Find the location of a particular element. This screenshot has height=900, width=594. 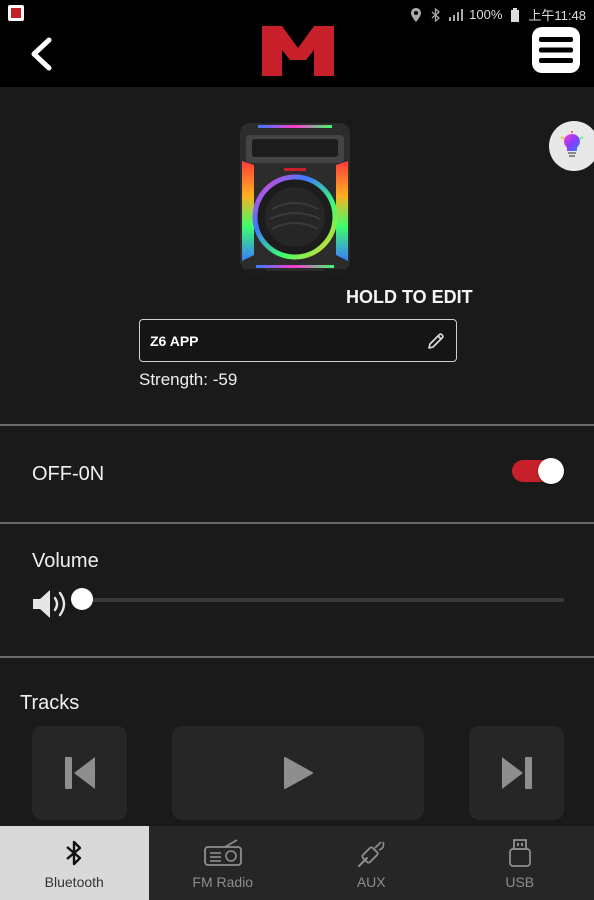

tracks-label: Tracks is located at coordinates (50, 703).